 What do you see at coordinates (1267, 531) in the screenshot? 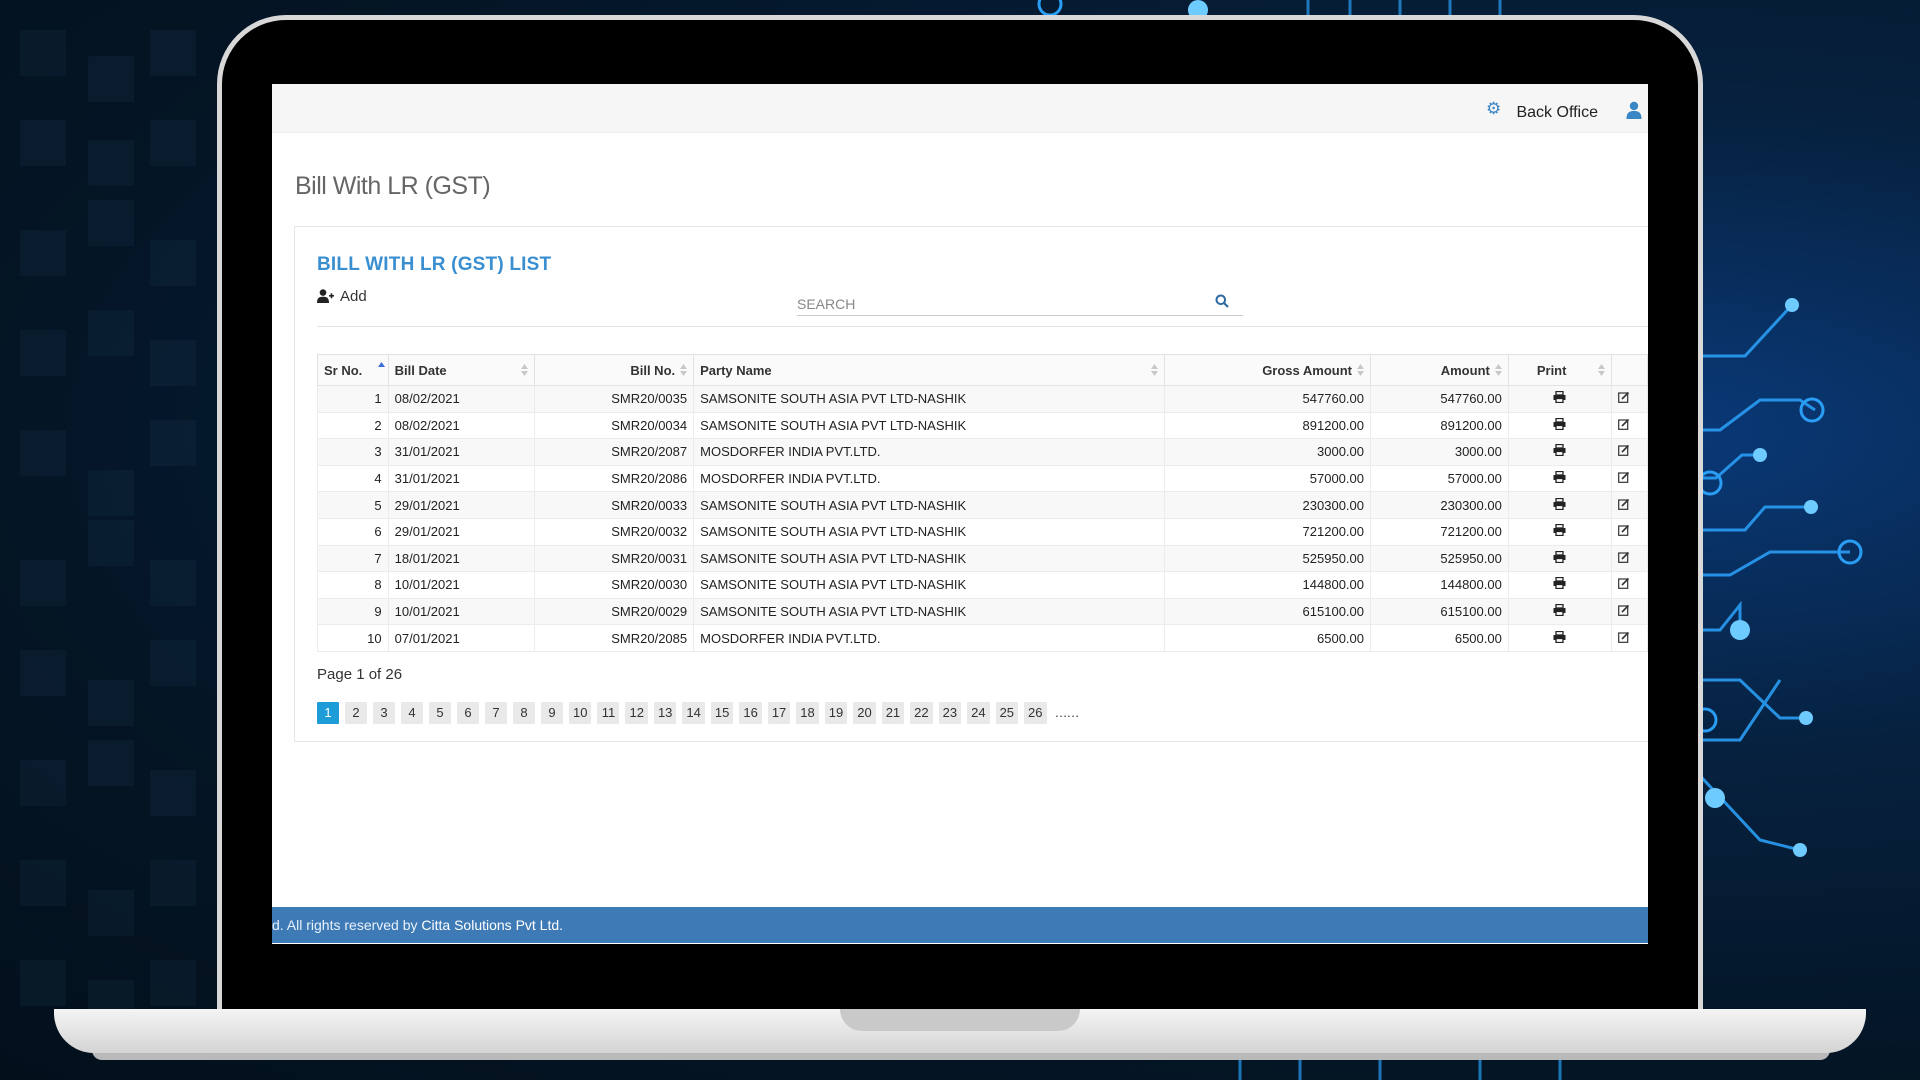
I see `cell-gross-amount: 721200.00` at bounding box center [1267, 531].